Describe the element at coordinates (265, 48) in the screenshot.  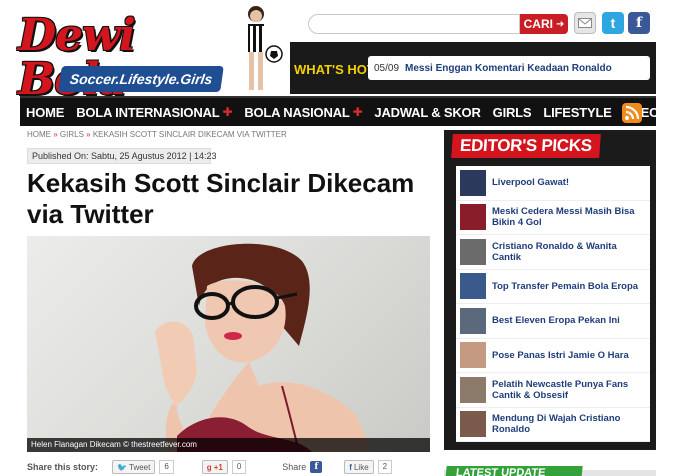
I see `mascot-figure` at that location.